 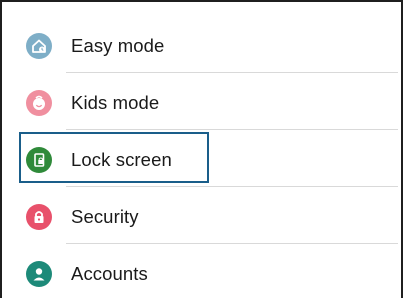 What do you see at coordinates (39, 273) in the screenshot?
I see `account-icon` at bounding box center [39, 273].